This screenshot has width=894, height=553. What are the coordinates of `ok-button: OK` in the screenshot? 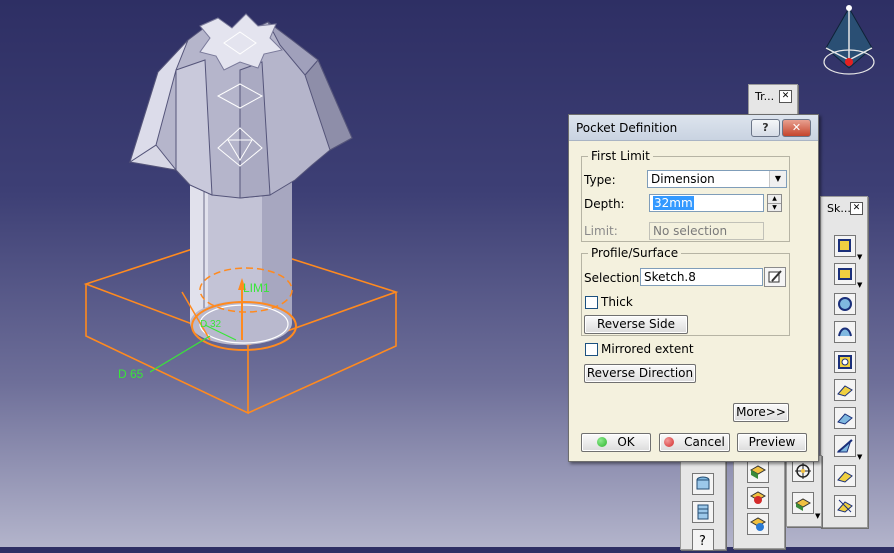 It's located at (616, 442).